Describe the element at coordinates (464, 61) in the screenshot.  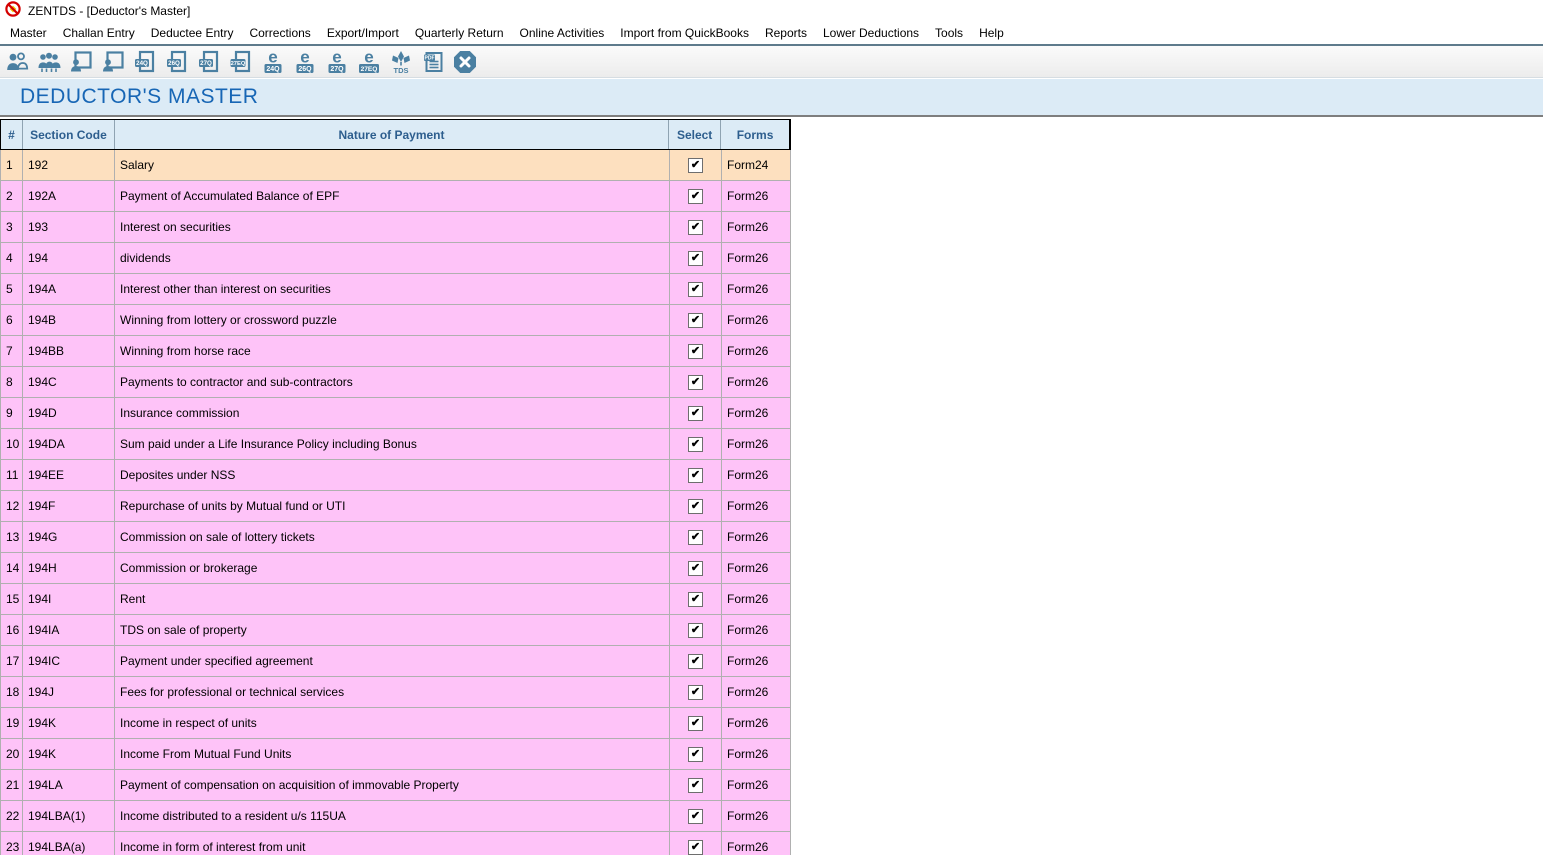
I see `close-icon` at that location.